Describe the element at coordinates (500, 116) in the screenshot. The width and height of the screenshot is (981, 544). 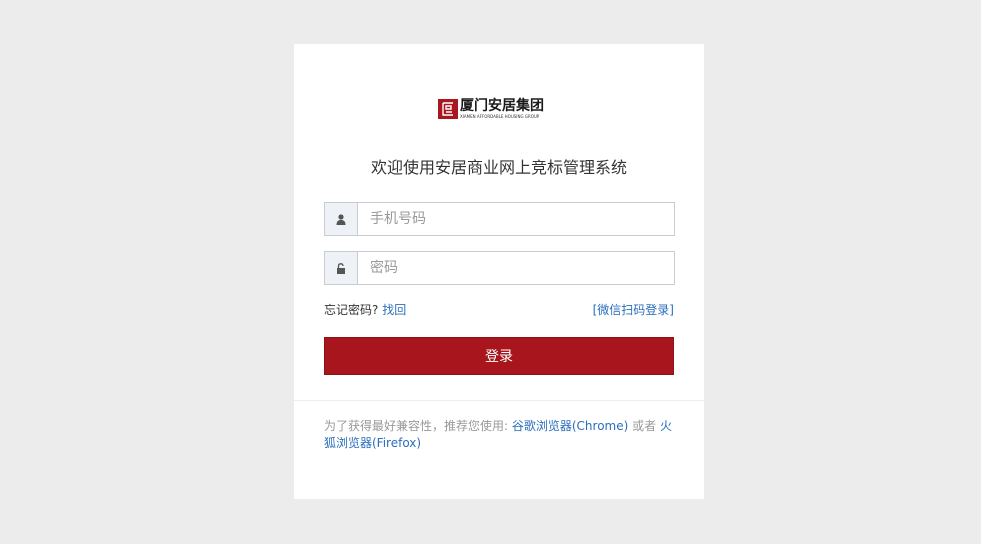
I see `brand-name-en: XIAMEN AFFORDABLE HOUSING GROUP` at that location.